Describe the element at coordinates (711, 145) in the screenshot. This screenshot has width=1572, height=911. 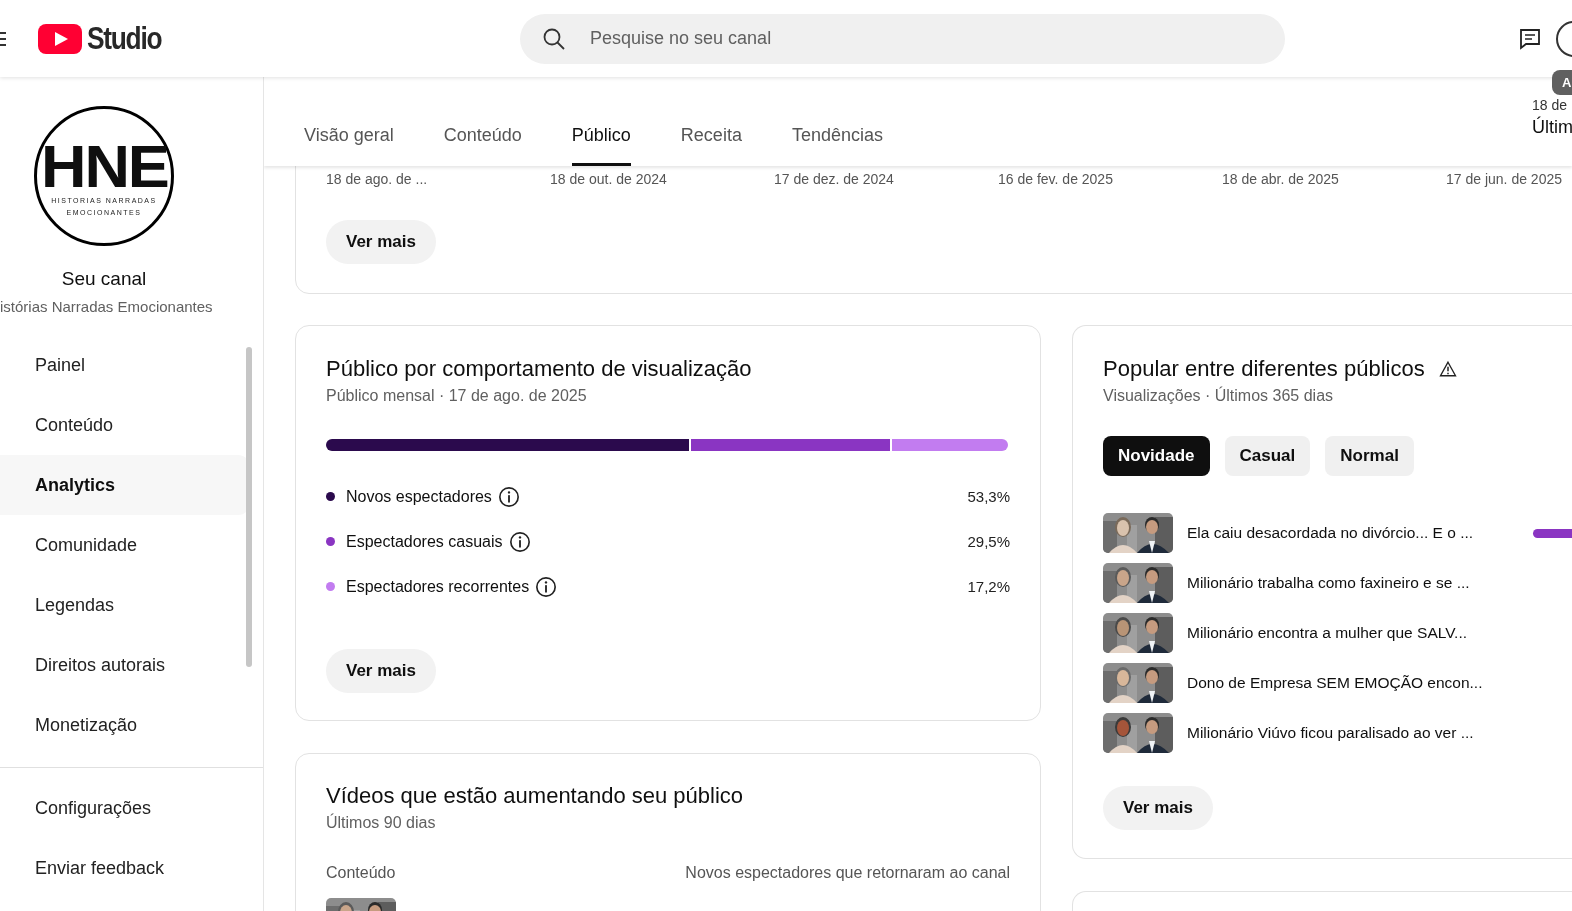
I see `tab: Receita` at that location.